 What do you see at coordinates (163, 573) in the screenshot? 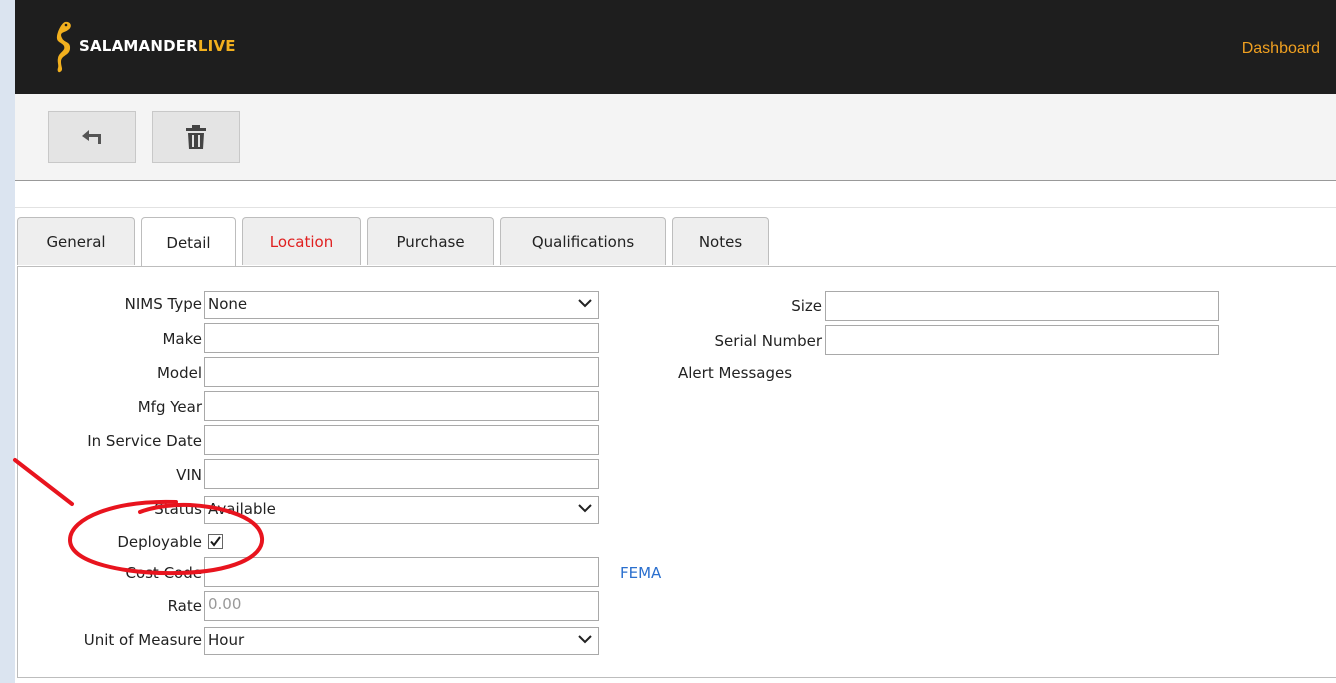
I see `cost-code-label: Cost Code` at bounding box center [163, 573].